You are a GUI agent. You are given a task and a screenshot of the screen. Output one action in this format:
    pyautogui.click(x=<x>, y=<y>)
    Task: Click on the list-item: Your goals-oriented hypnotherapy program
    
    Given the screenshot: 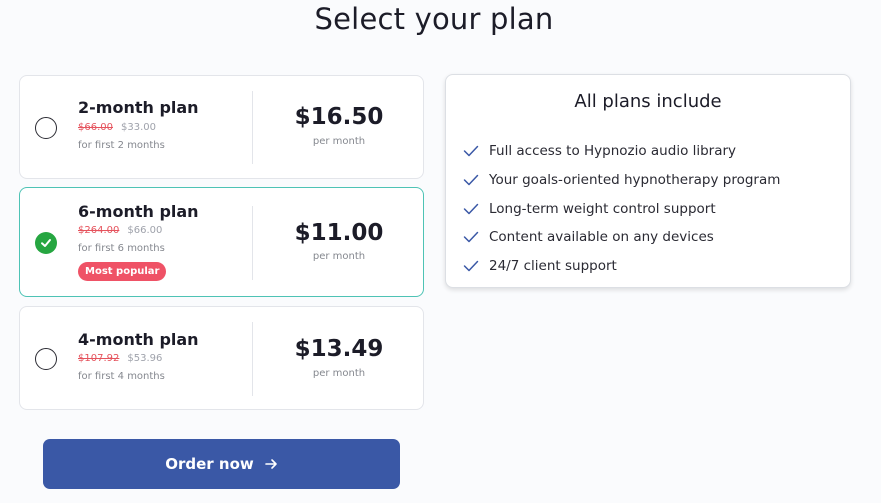 What is the action you would take?
    pyautogui.click(x=621, y=180)
    